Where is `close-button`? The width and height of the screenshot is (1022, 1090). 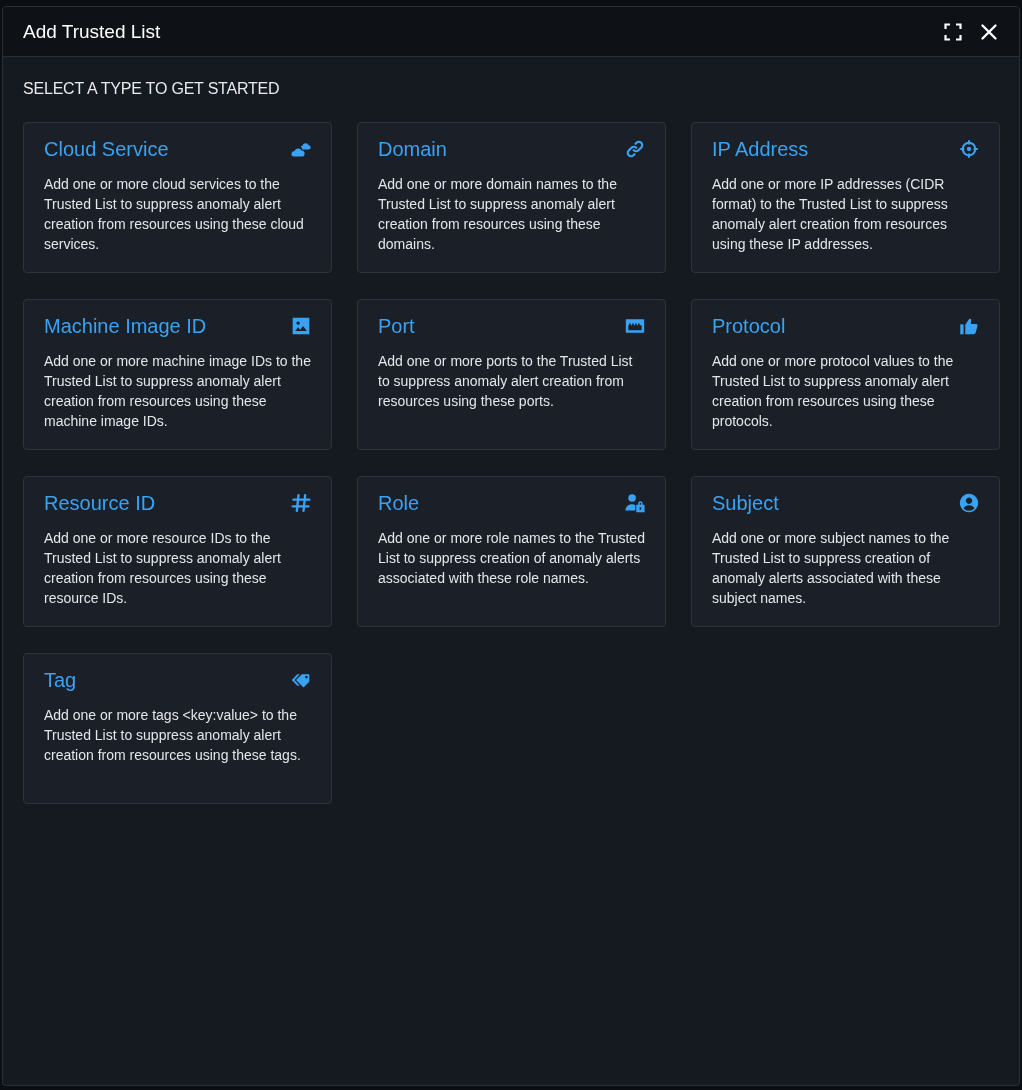
close-button is located at coordinates (989, 31).